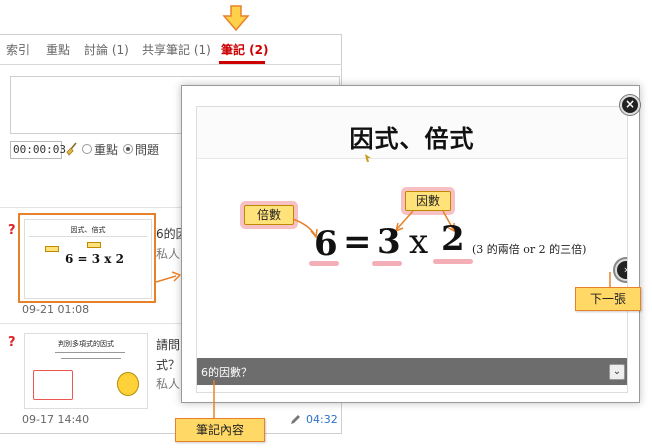 The image size is (652, 448). I want to click on radio-highlight-label: 重點, so click(106, 150).